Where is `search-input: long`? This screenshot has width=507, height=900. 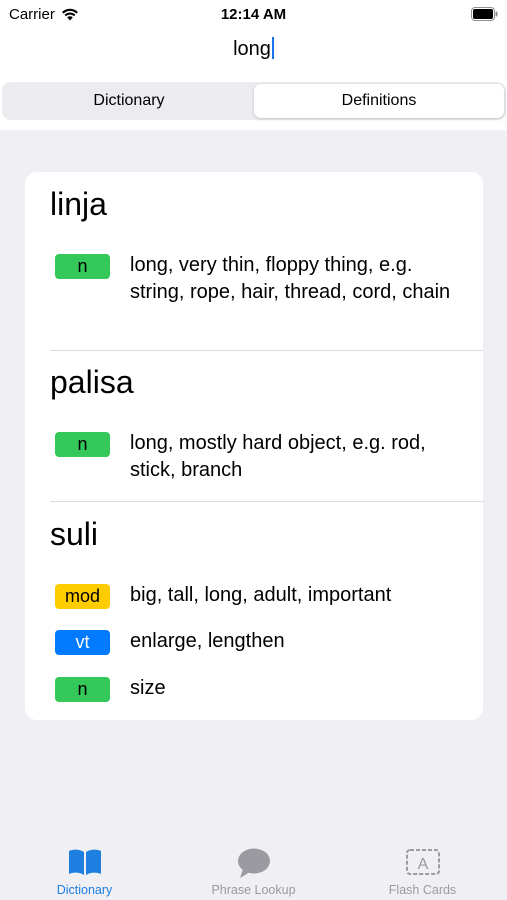
search-input: long is located at coordinates (253, 48).